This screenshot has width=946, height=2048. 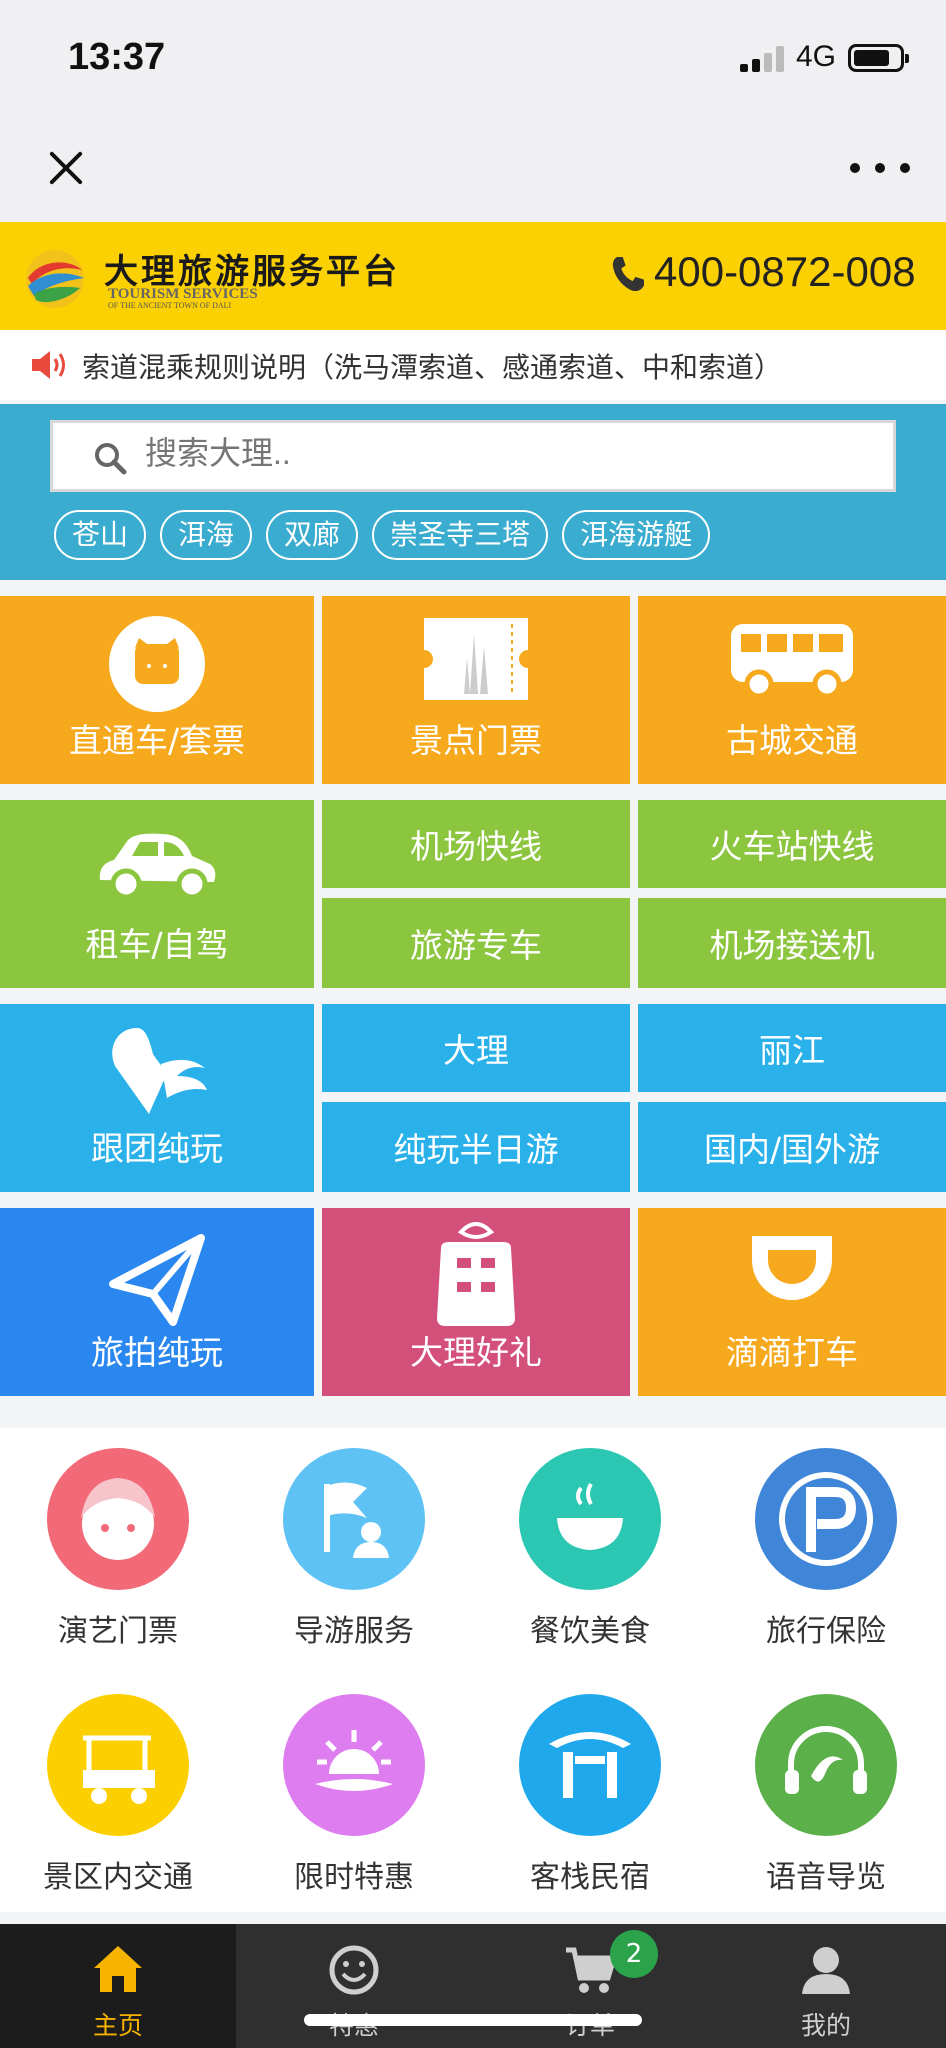 What do you see at coordinates (354, 1765) in the screenshot?
I see `sunrise-icon` at bounding box center [354, 1765].